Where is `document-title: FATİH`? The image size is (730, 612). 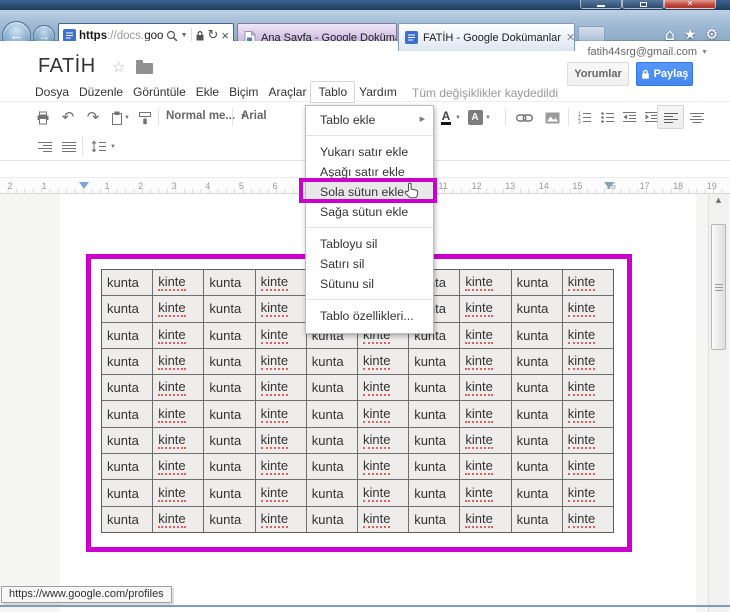
document-title: FATİH is located at coordinates (67, 66).